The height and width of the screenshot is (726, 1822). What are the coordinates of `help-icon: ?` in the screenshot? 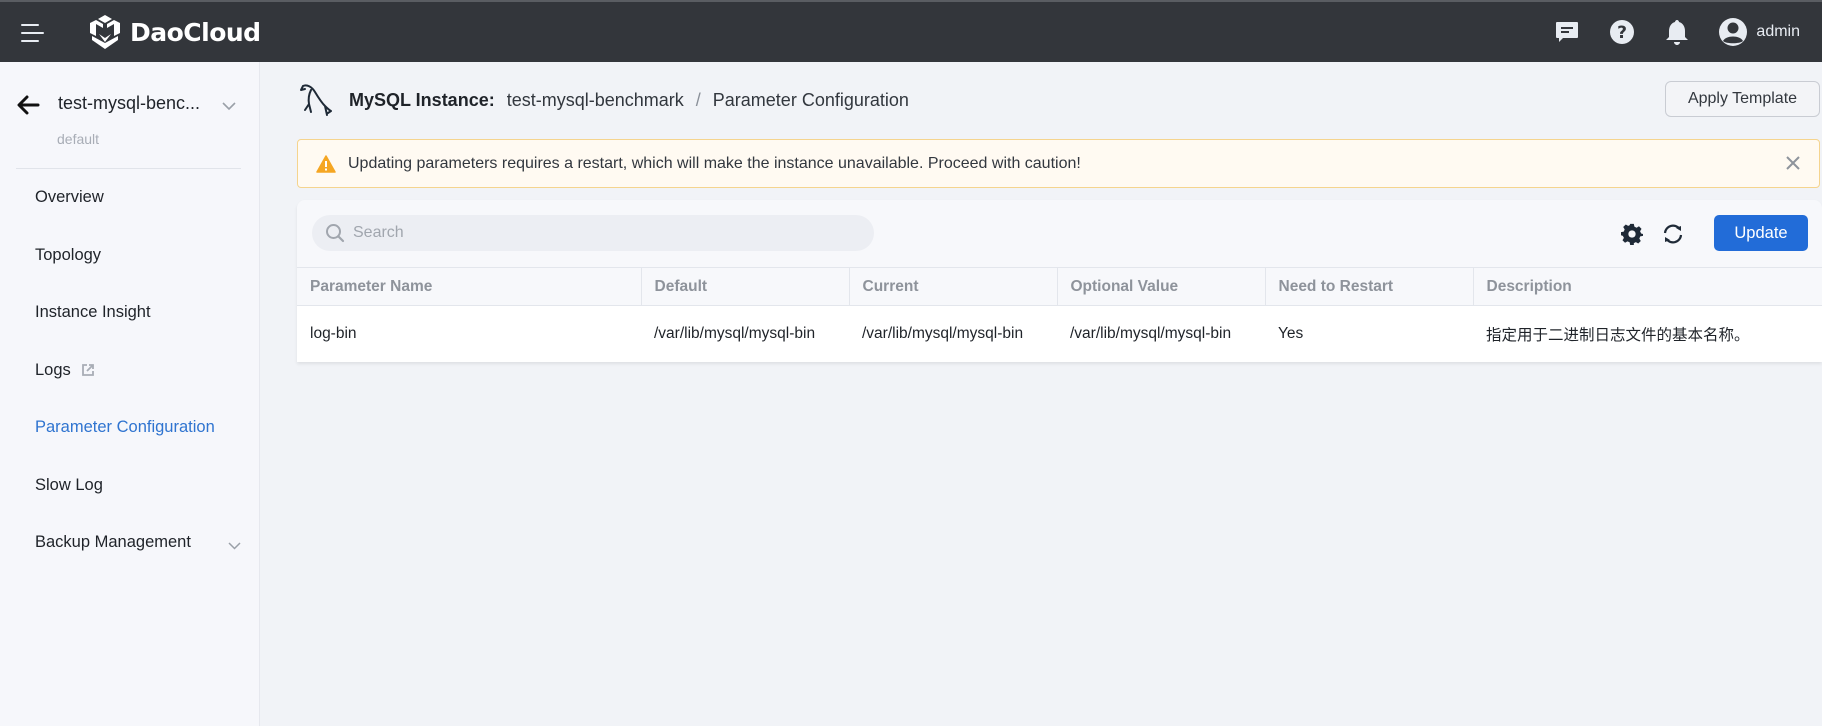 It's located at (1622, 32).